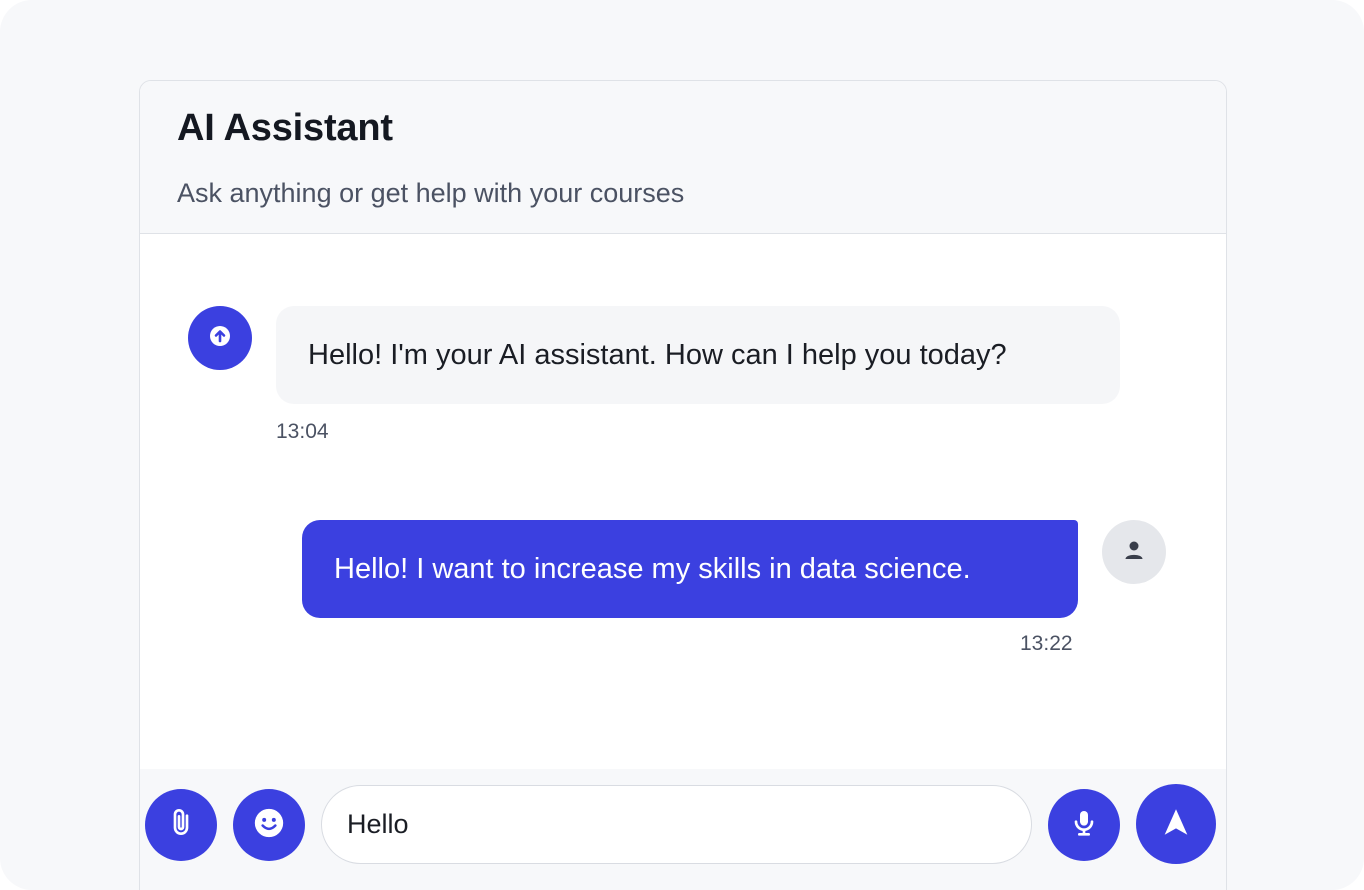  What do you see at coordinates (285, 128) in the screenshot?
I see `chat-title: AI Assistant` at bounding box center [285, 128].